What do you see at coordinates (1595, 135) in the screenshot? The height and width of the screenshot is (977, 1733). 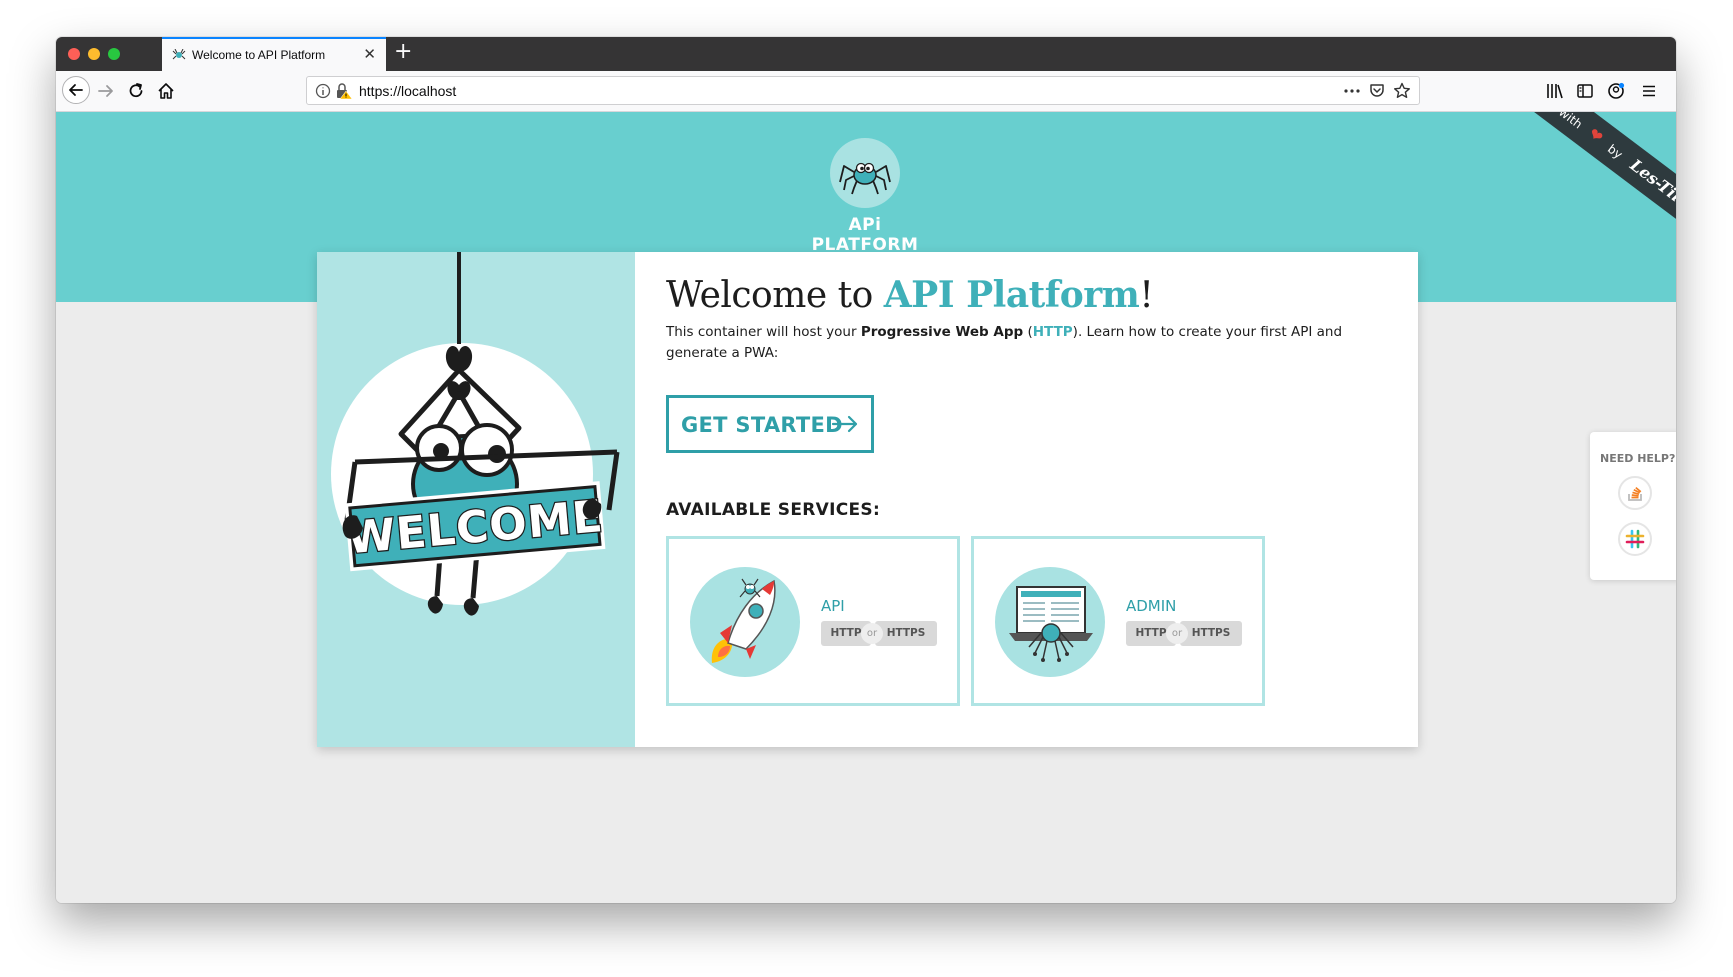 I see `heart-icon: ❤` at bounding box center [1595, 135].